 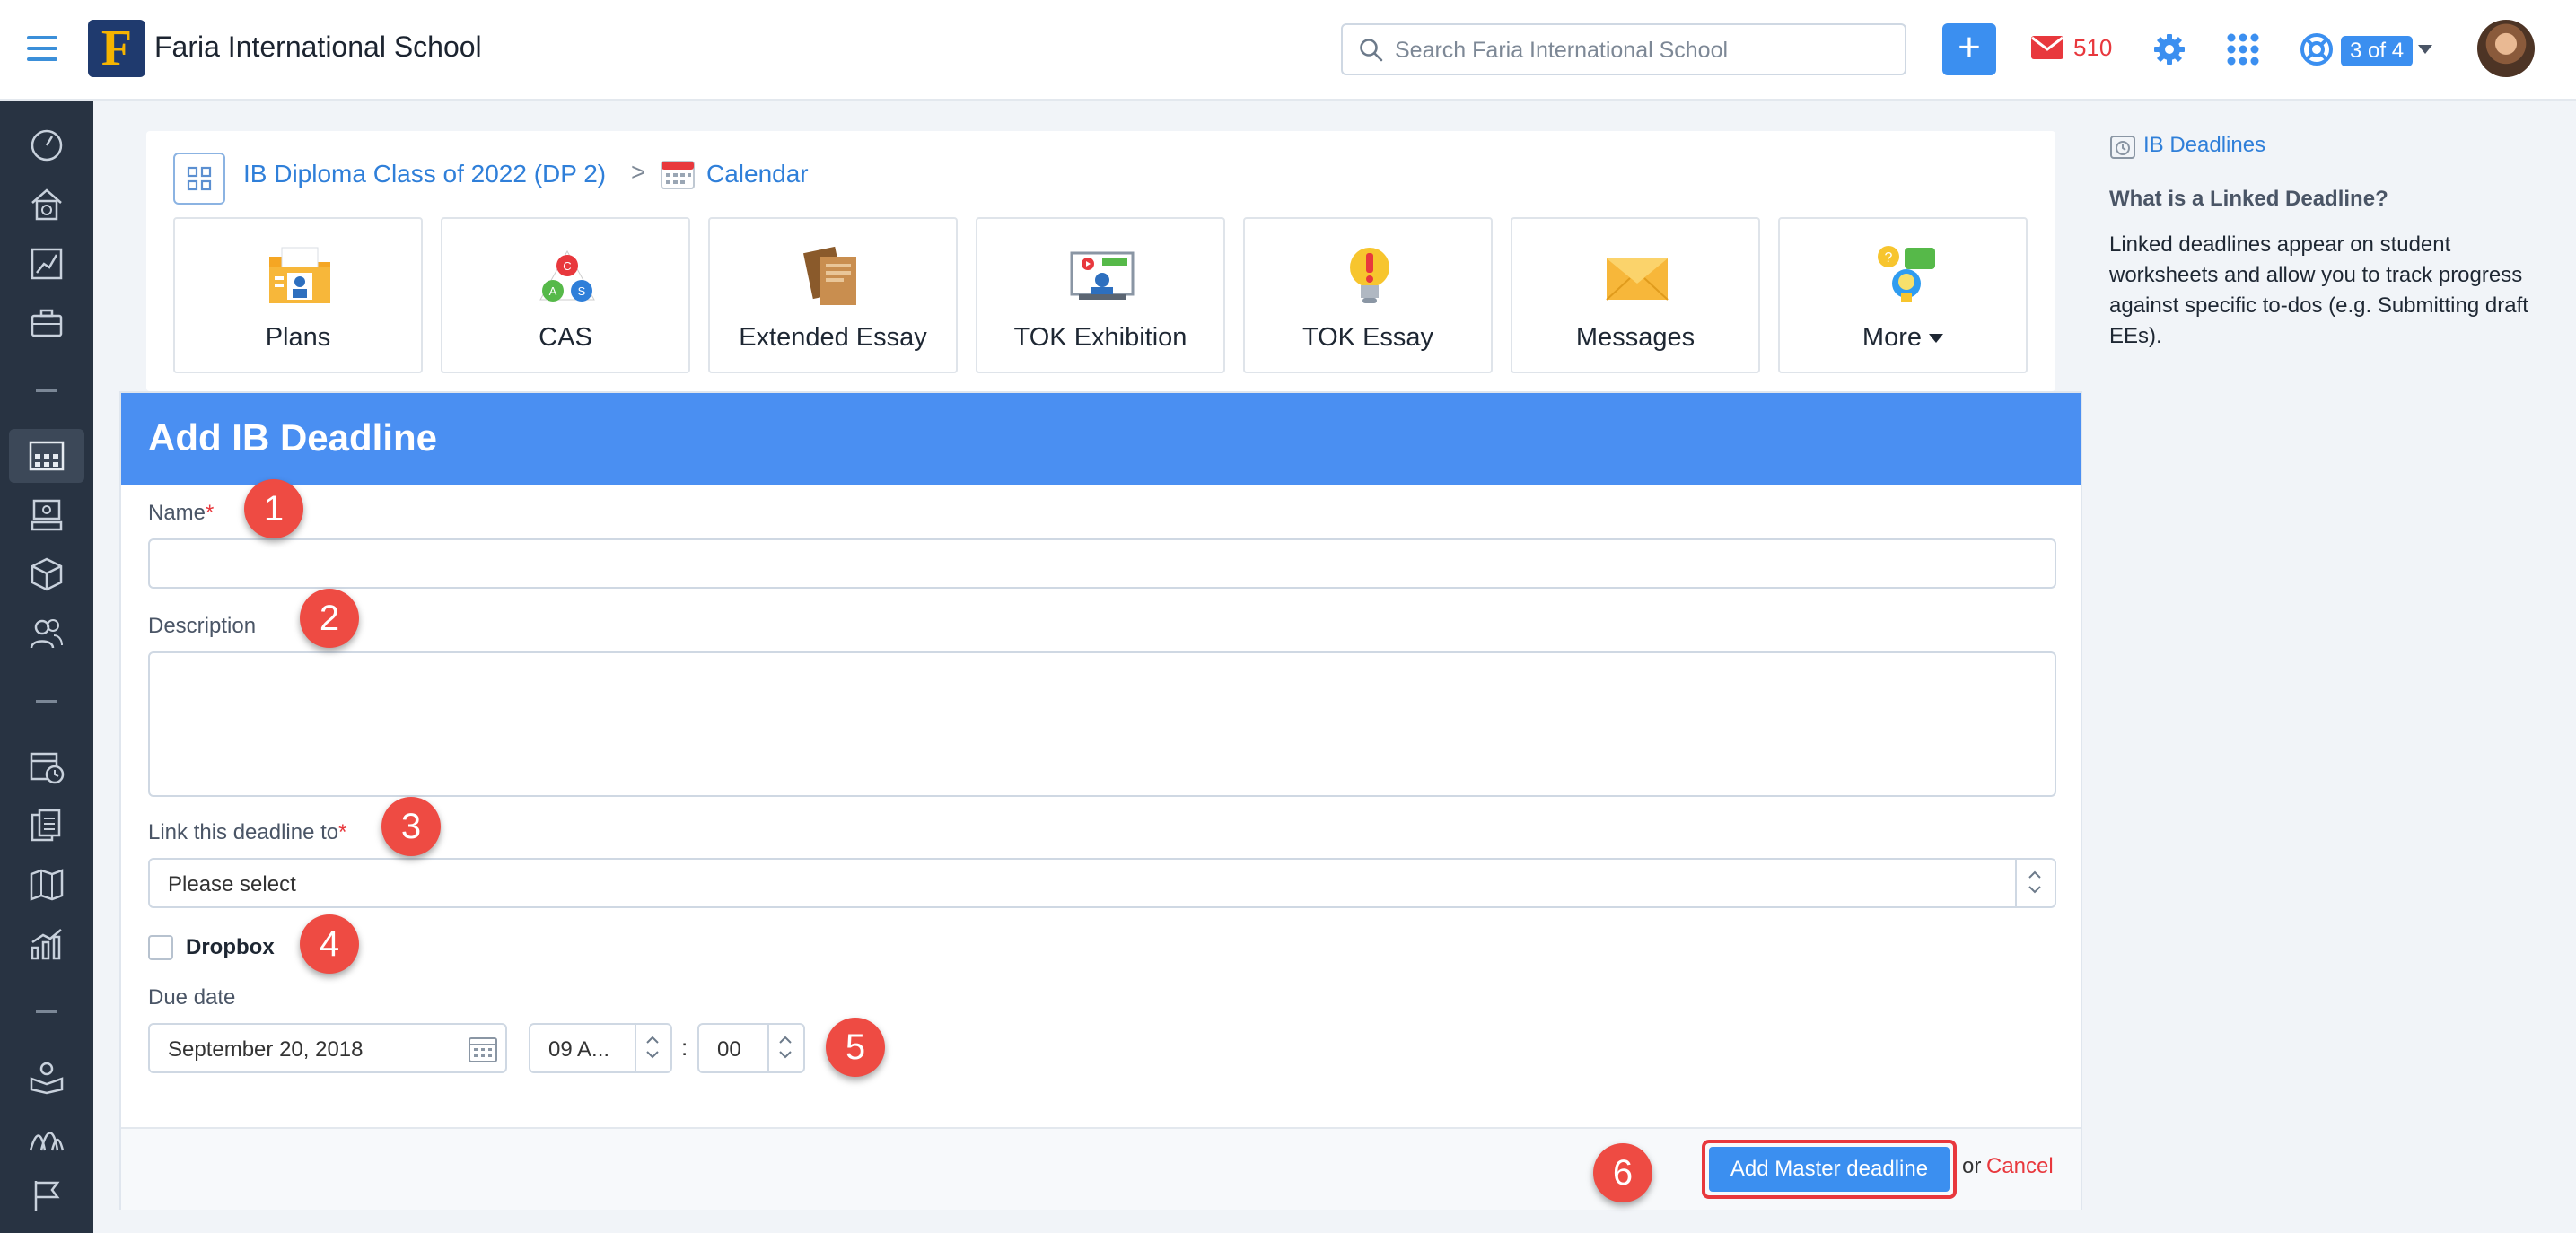 What do you see at coordinates (318, 47) in the screenshot?
I see `school-name: Faria International School` at bounding box center [318, 47].